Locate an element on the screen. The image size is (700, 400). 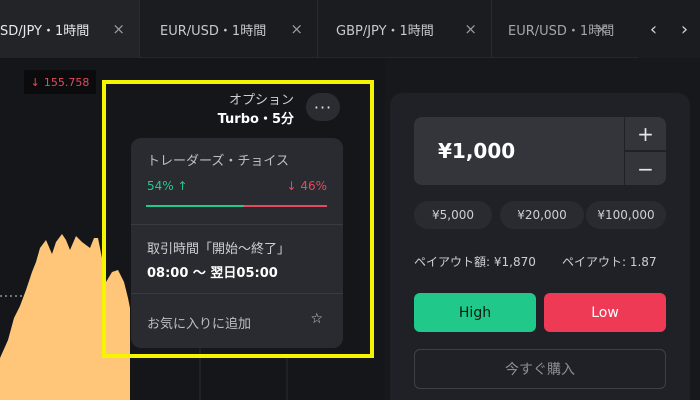
preset-amount-button: ¥5,000 is located at coordinates (453, 215).